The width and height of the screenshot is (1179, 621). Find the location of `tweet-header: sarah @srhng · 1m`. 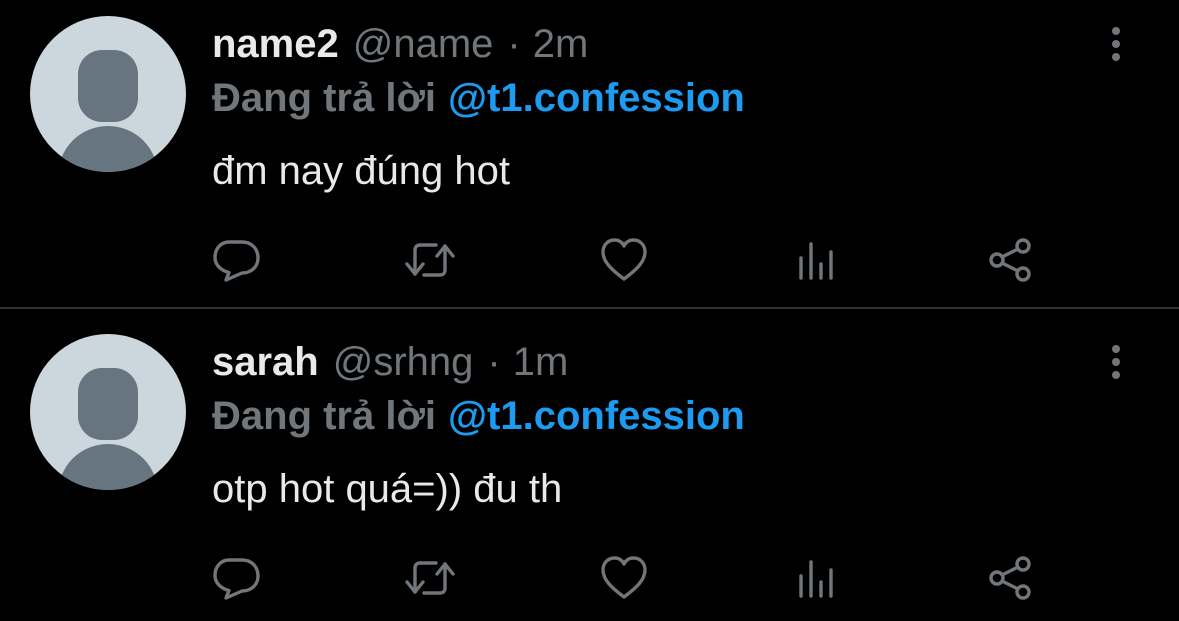

tweet-header: sarah @srhng · 1m is located at coordinates (390, 362).